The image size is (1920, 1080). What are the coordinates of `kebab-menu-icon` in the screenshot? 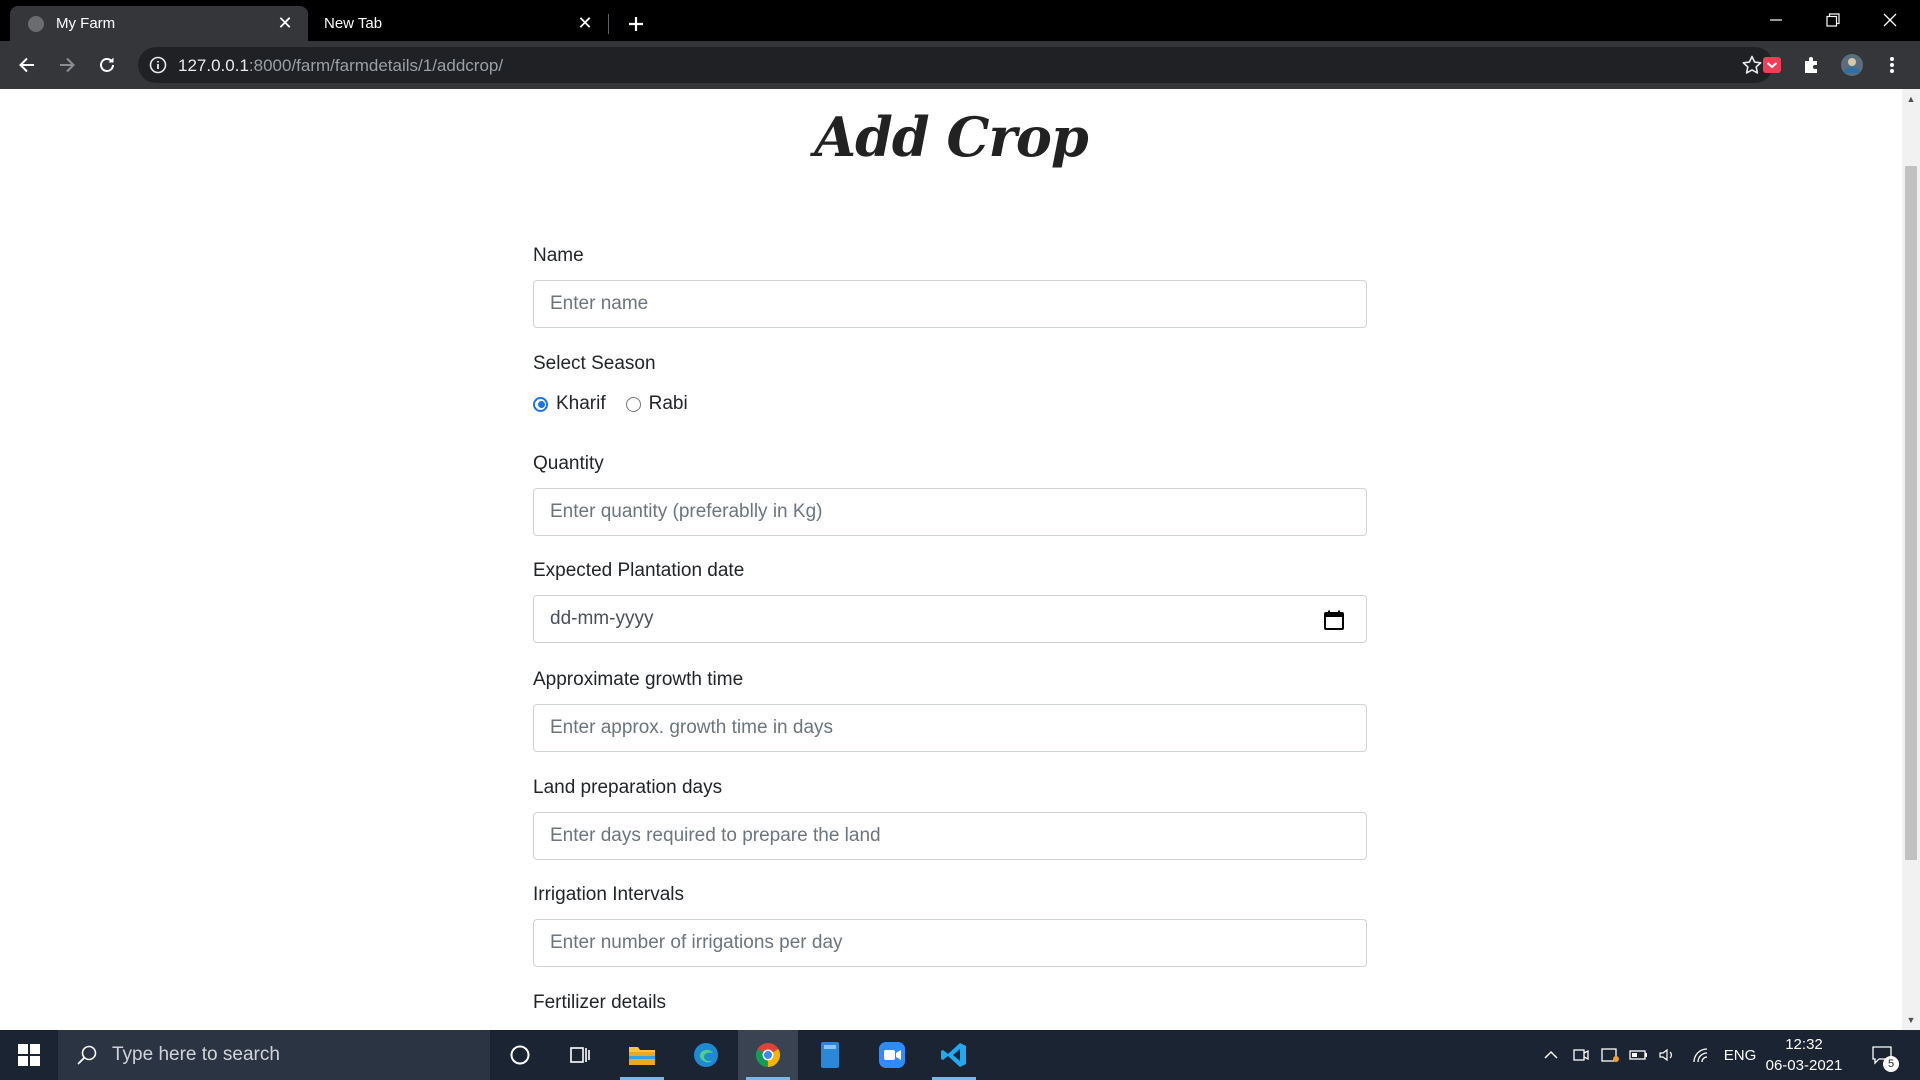 It's located at (1892, 65).